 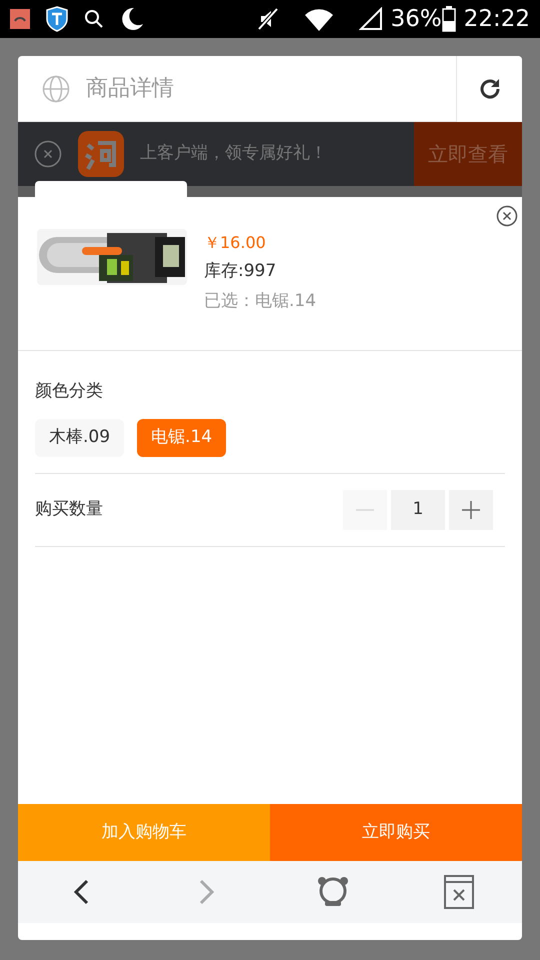 I want to click on refresh-icon, so click(x=490, y=88).